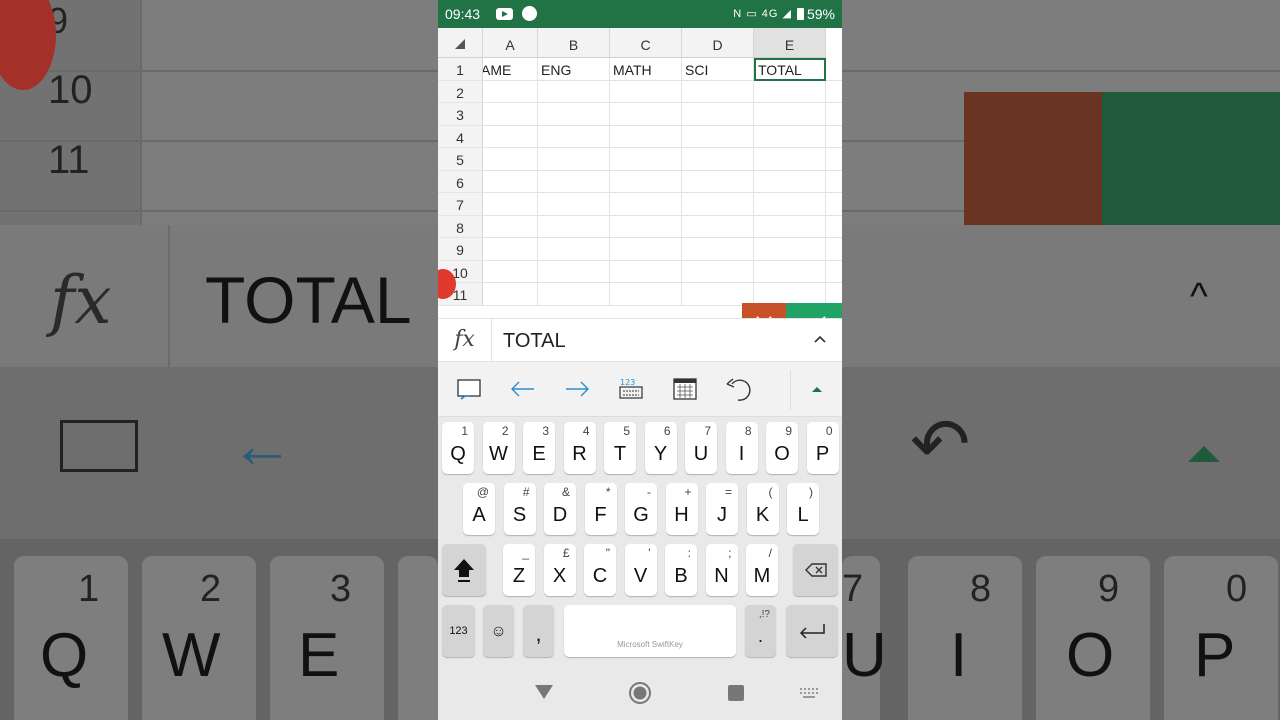  Describe the element at coordinates (760, 631) in the screenshot. I see `period-key: ,!?.` at that location.